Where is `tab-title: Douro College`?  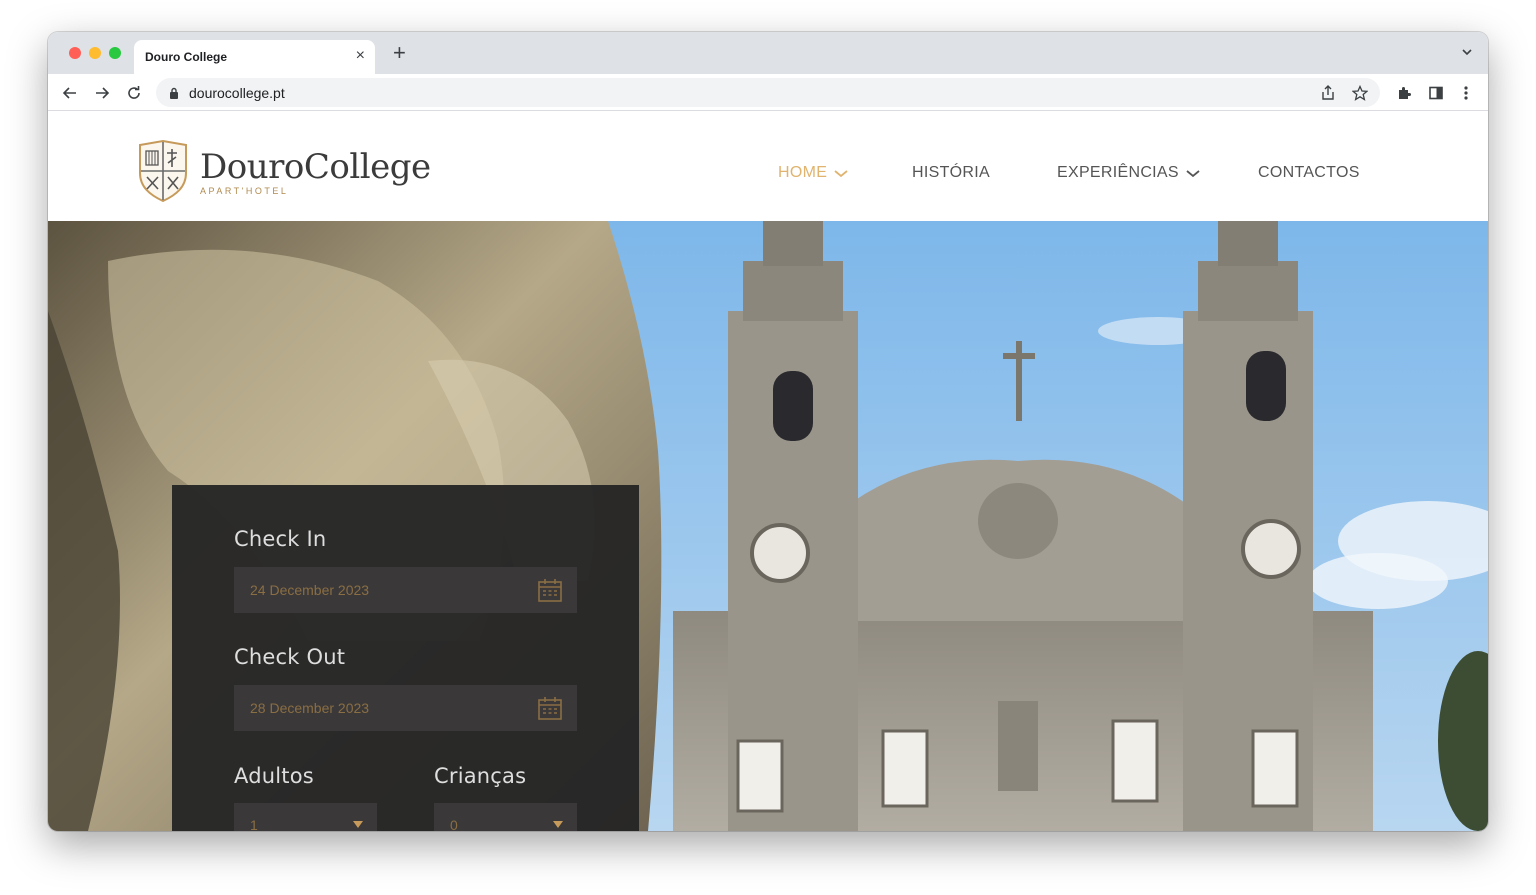 tab-title: Douro College is located at coordinates (186, 57).